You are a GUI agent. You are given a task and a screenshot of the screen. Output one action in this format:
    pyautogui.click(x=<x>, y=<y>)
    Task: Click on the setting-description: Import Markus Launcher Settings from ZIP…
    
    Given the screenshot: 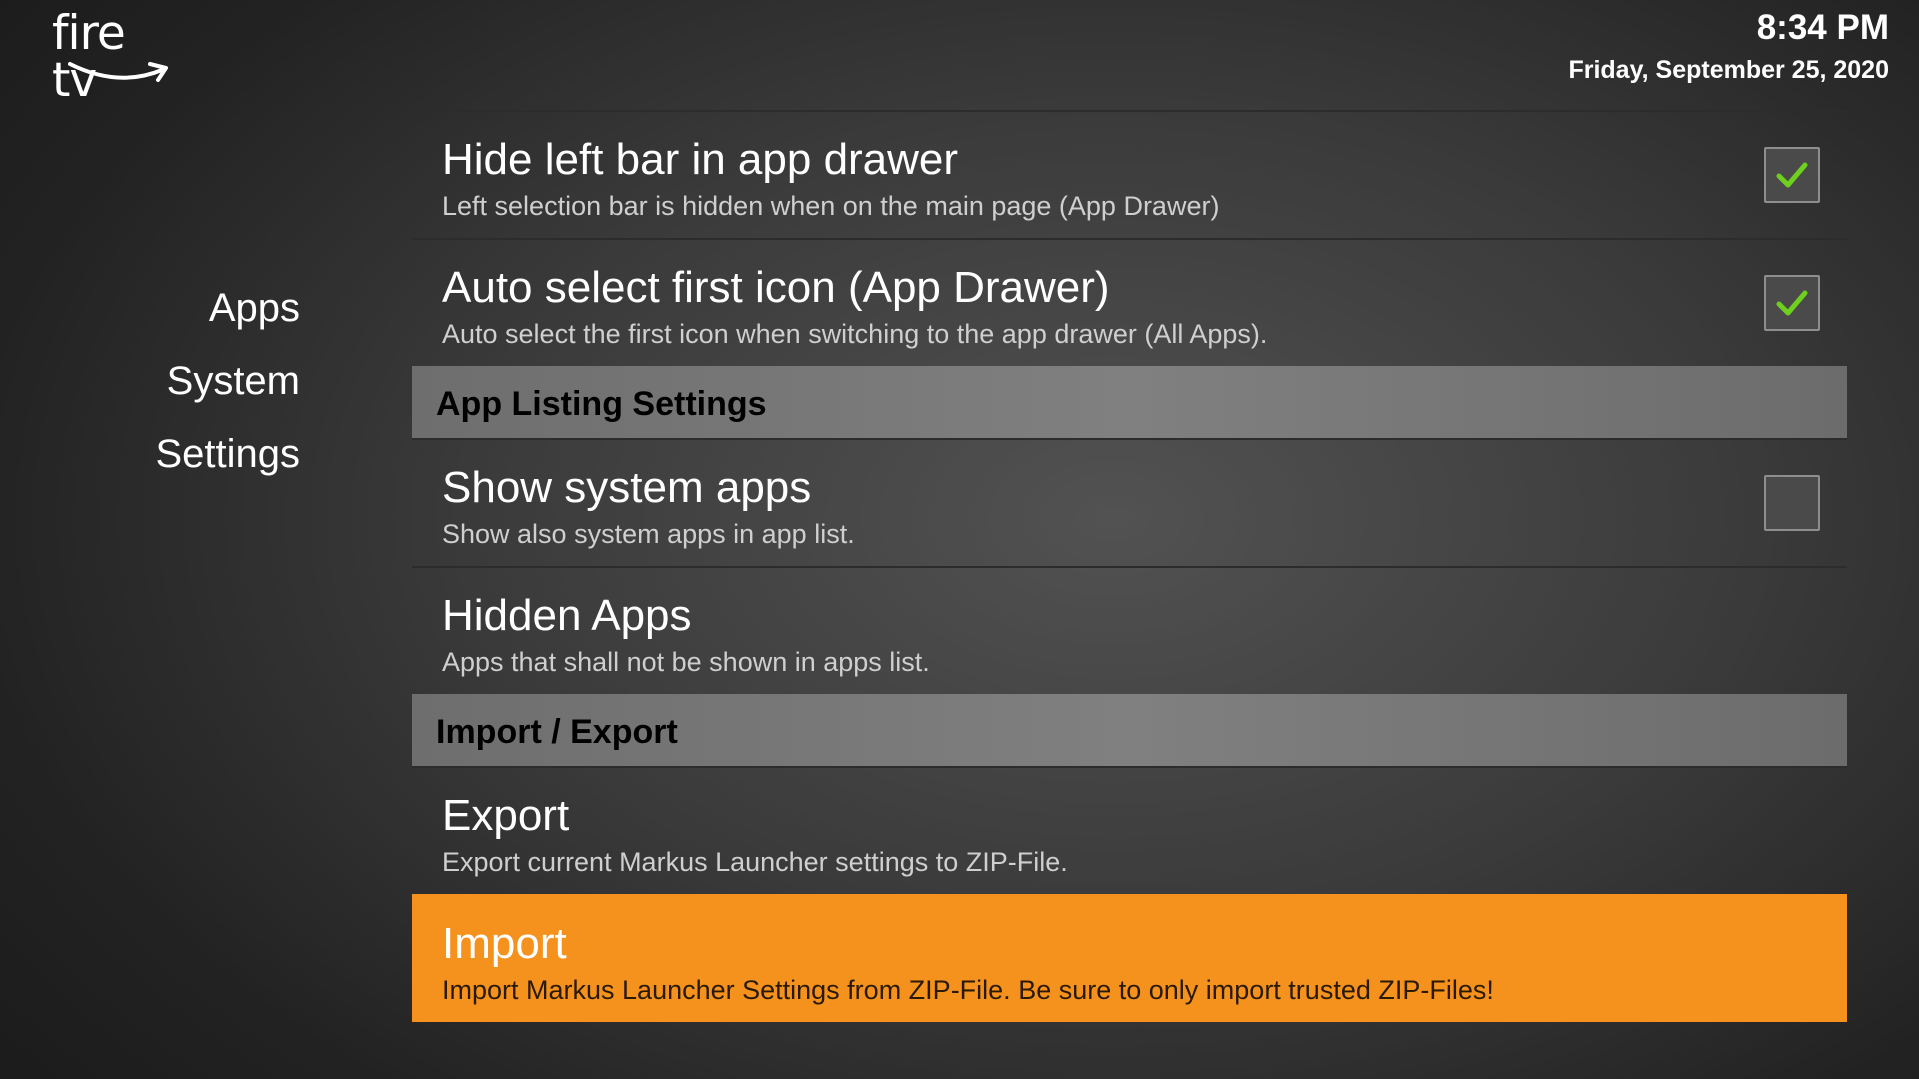 What is the action you would take?
    pyautogui.click(x=968, y=990)
    